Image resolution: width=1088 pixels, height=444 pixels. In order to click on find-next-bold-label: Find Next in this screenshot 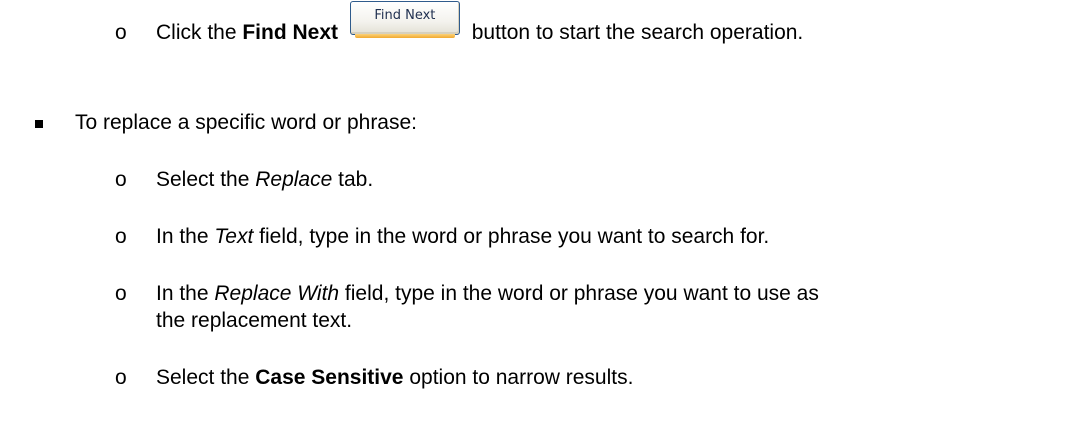, I will do `click(290, 32)`.